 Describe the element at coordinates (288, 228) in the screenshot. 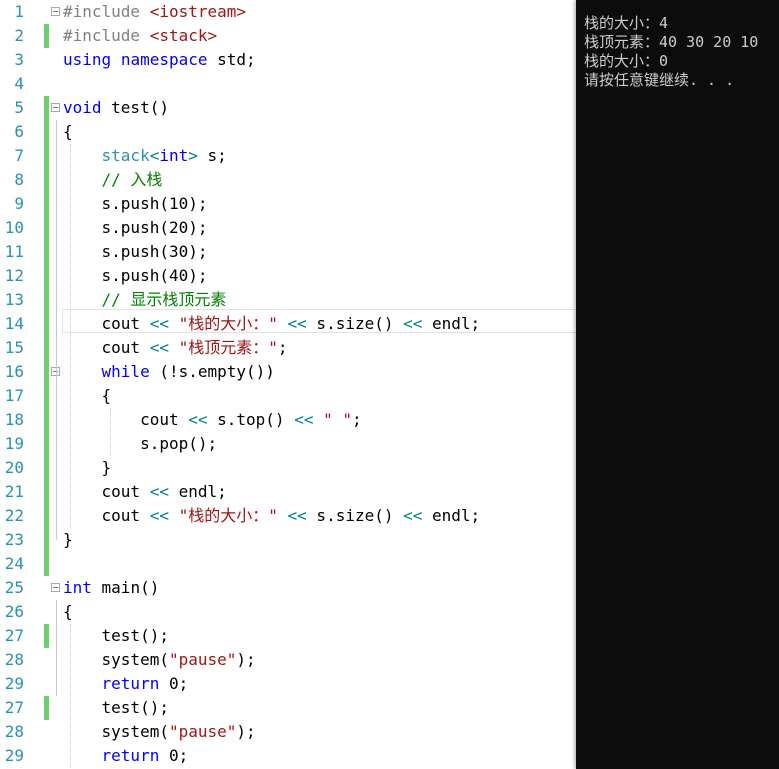

I see `code-line: 10 s.push(20);` at that location.